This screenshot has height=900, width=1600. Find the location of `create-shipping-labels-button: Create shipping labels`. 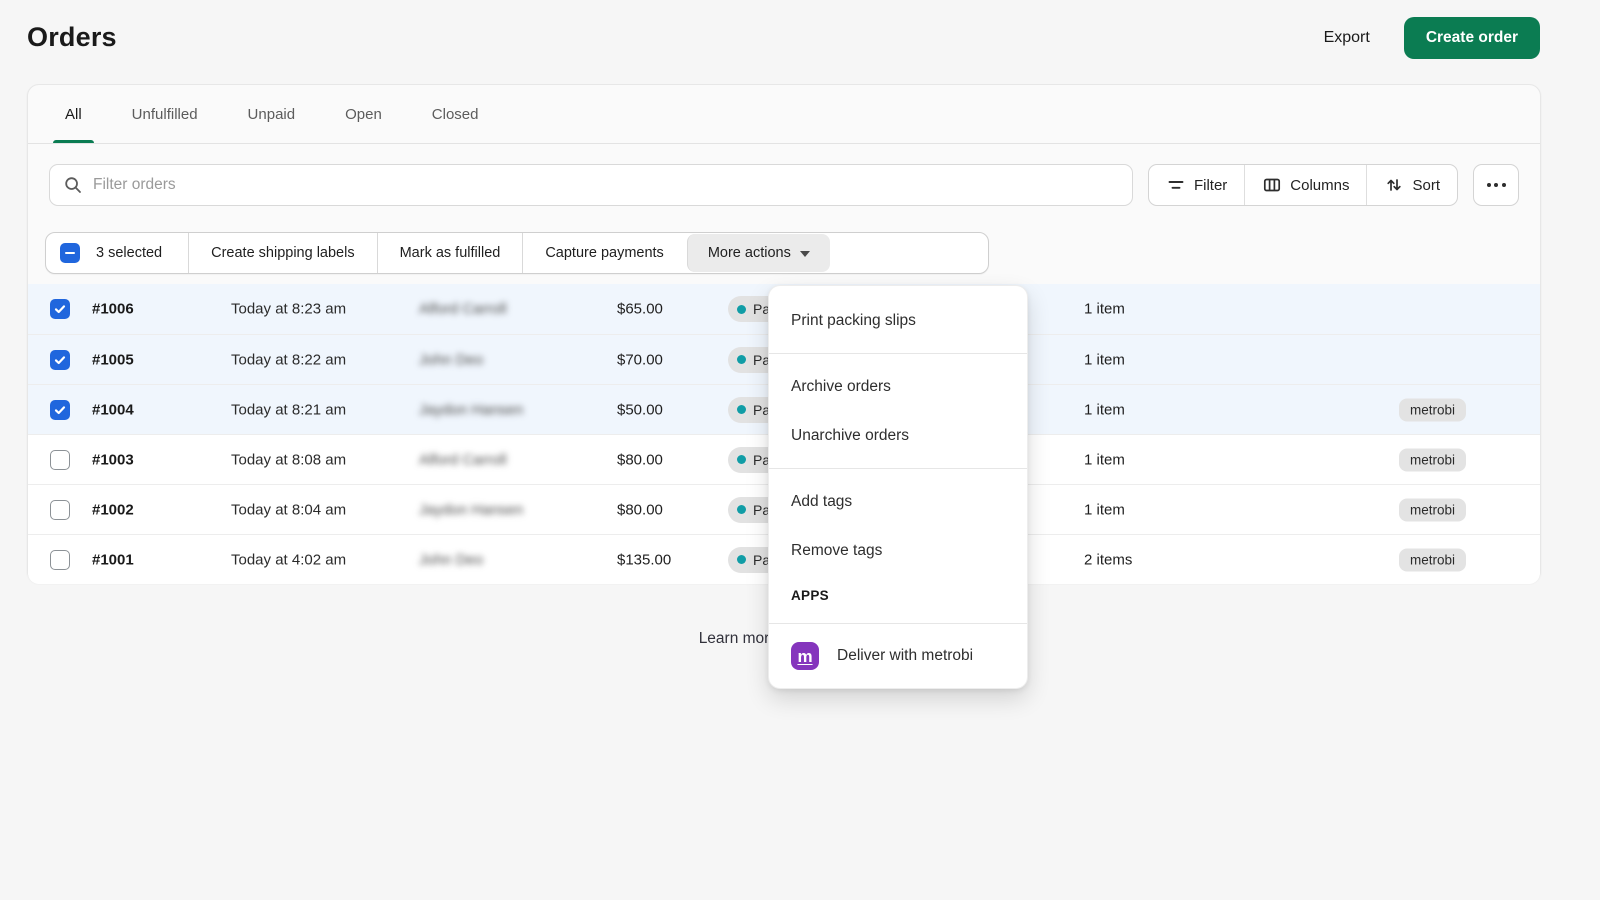

create-shipping-labels-button: Create shipping labels is located at coordinates (282, 253).